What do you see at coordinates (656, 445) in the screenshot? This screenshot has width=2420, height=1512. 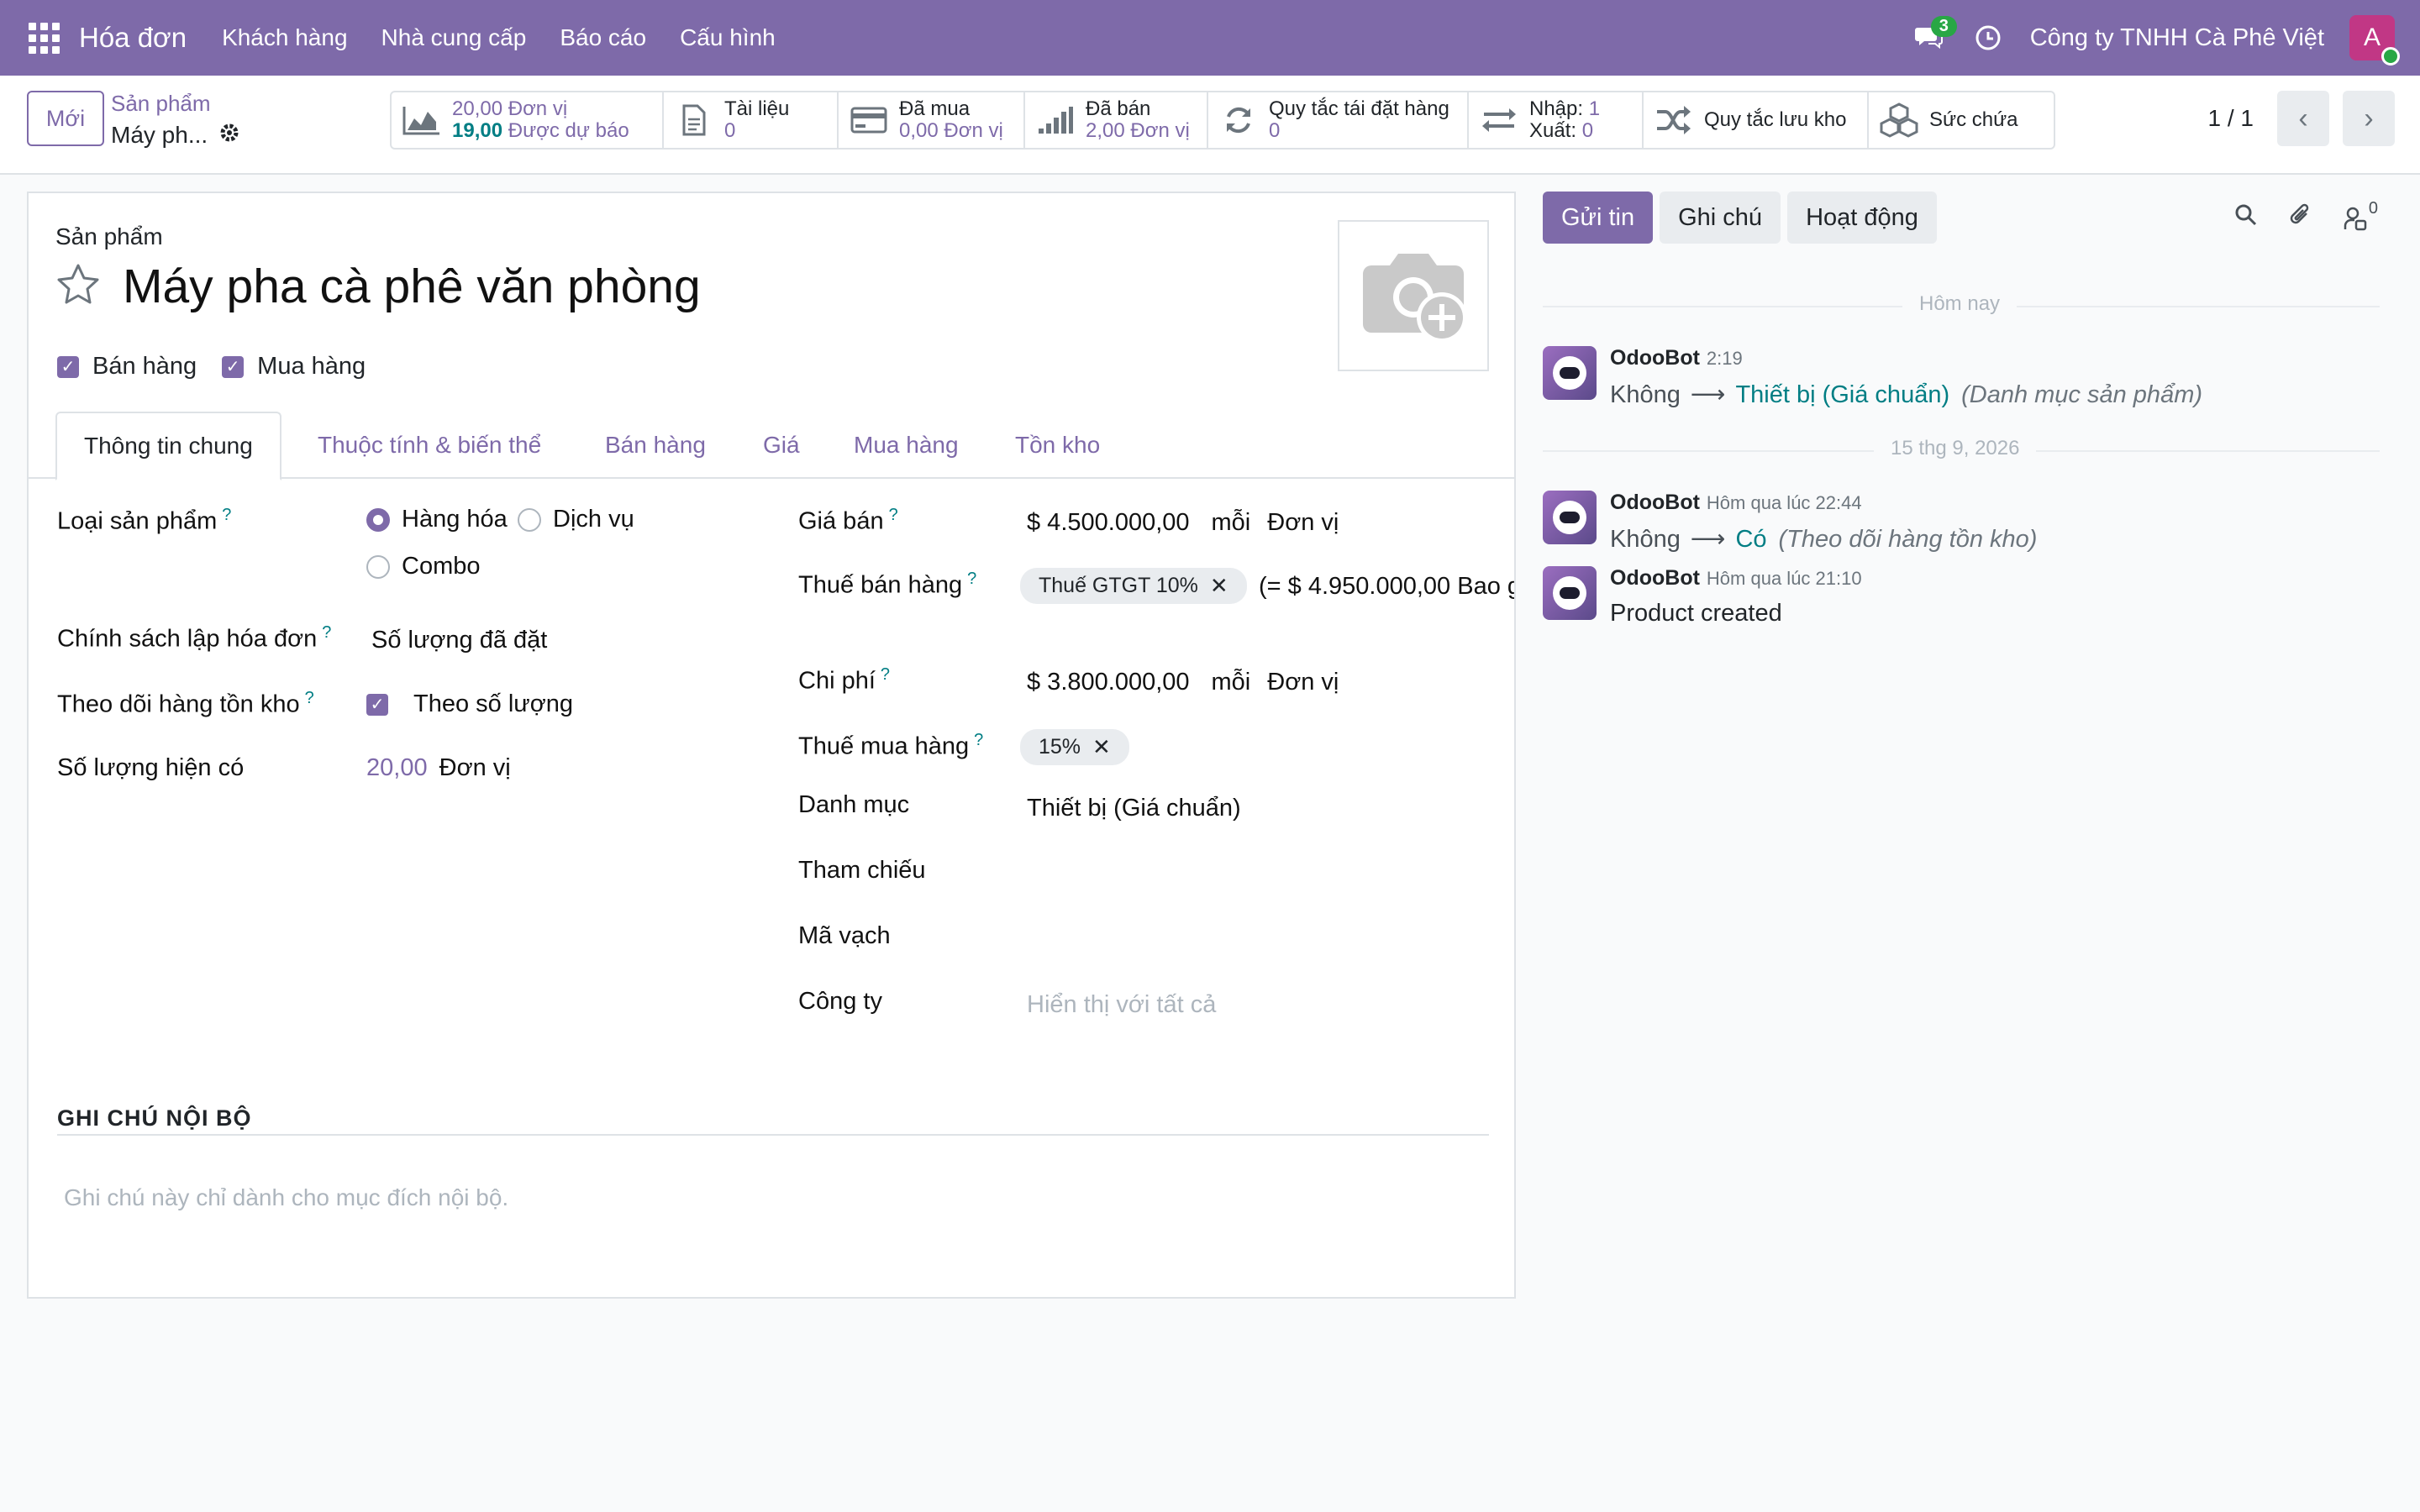 I see `tab-sales: Bán hàng` at bounding box center [656, 445].